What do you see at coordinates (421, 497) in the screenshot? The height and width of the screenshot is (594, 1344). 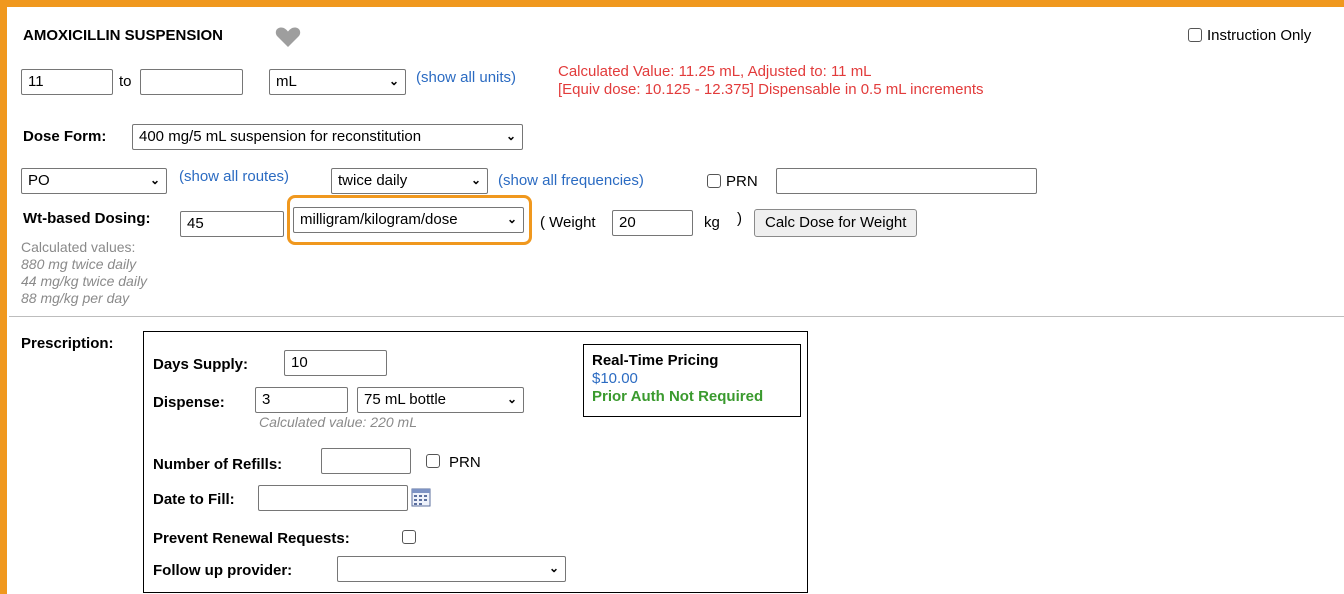 I see `calendar-icon` at bounding box center [421, 497].